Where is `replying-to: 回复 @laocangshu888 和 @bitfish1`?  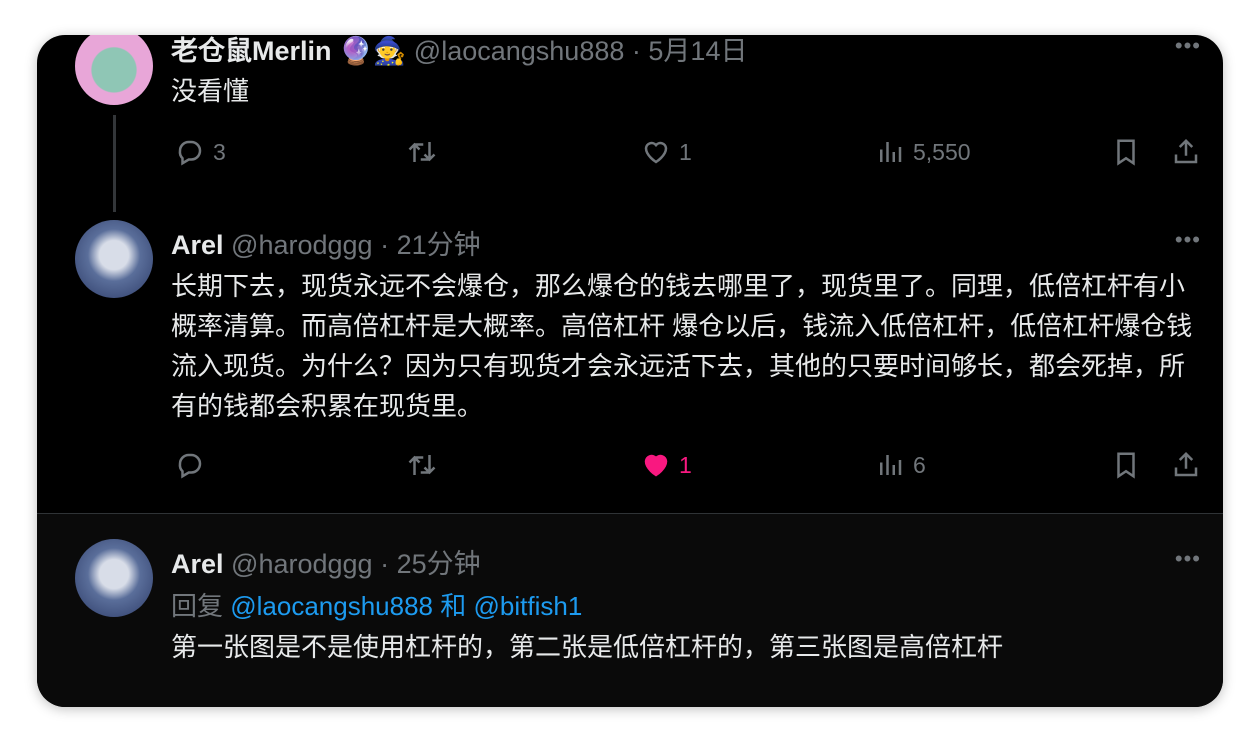 replying-to: 回复 @laocangshu888 和 @bitfish1 is located at coordinates (376, 604).